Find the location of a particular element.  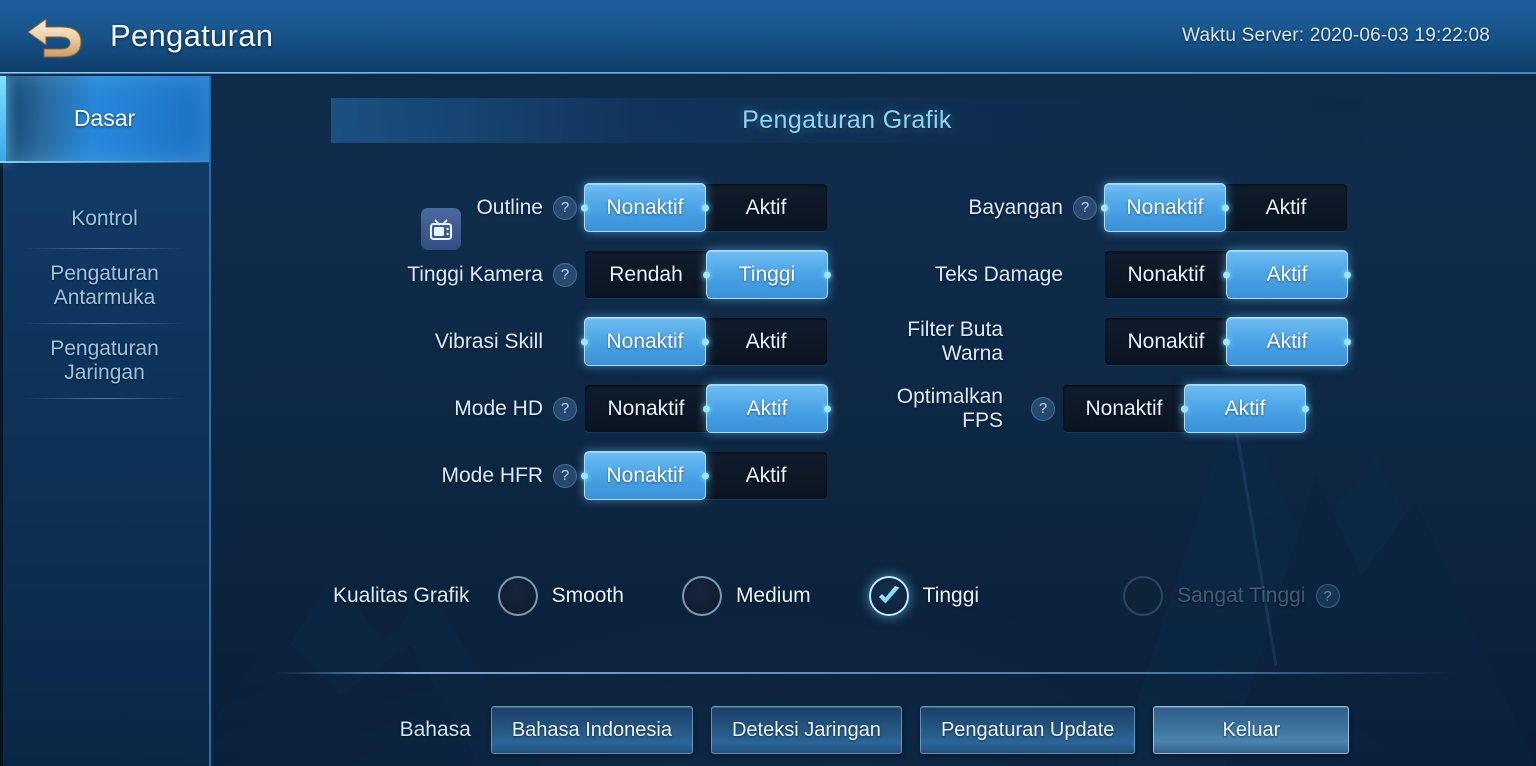

toggle-mode-hd: Nonaktif Aktif is located at coordinates (706, 408).